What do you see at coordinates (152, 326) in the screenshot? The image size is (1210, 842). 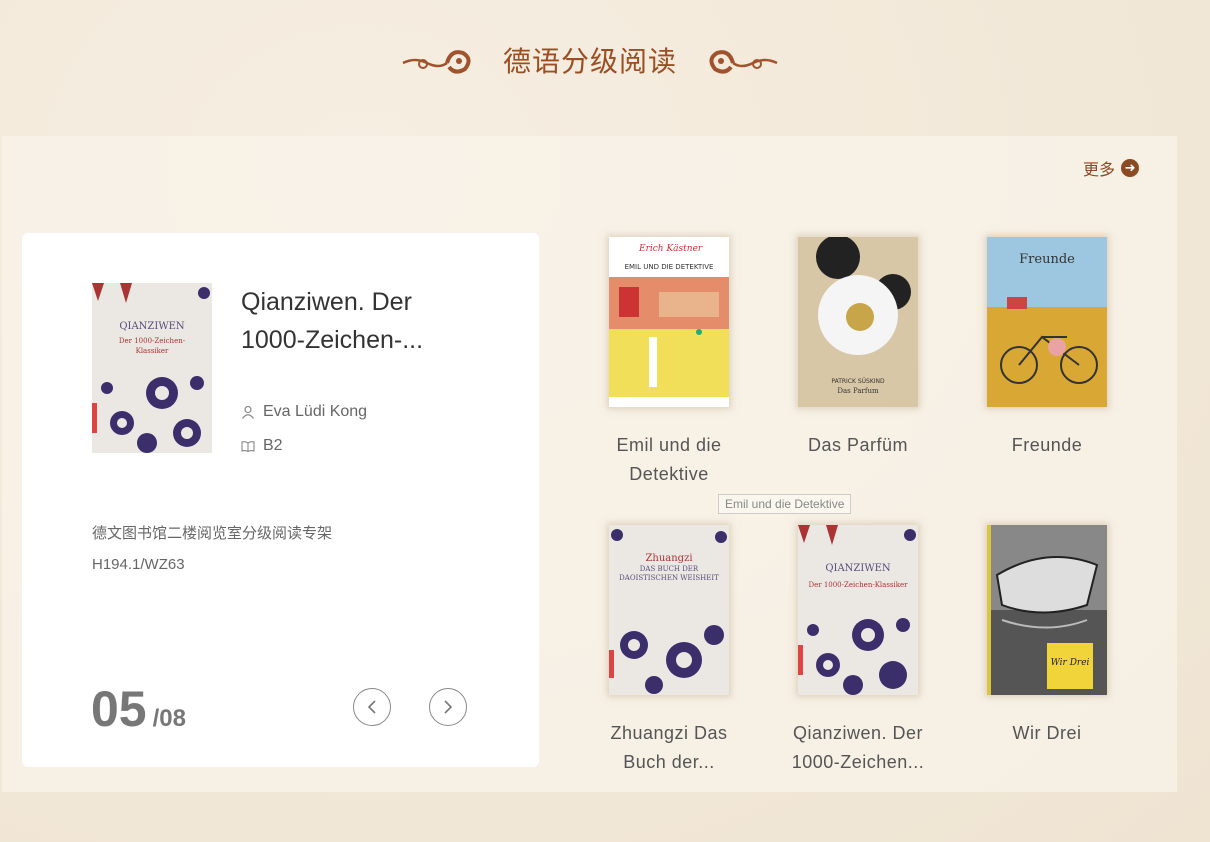 I see `cover-line1: QIANZIWEN` at bounding box center [152, 326].